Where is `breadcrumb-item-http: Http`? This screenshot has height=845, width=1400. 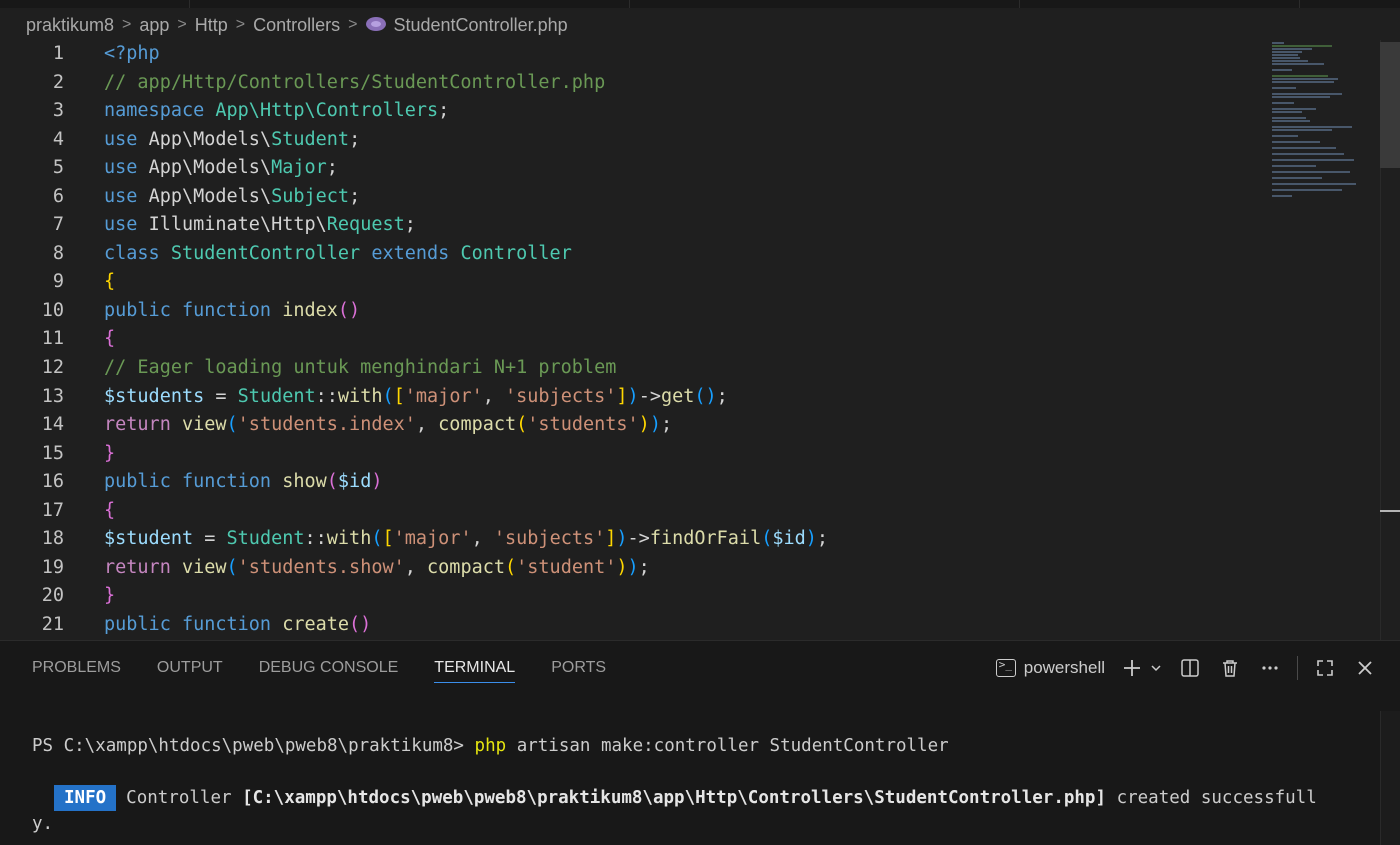
breadcrumb-item-http: Http is located at coordinates (211, 25).